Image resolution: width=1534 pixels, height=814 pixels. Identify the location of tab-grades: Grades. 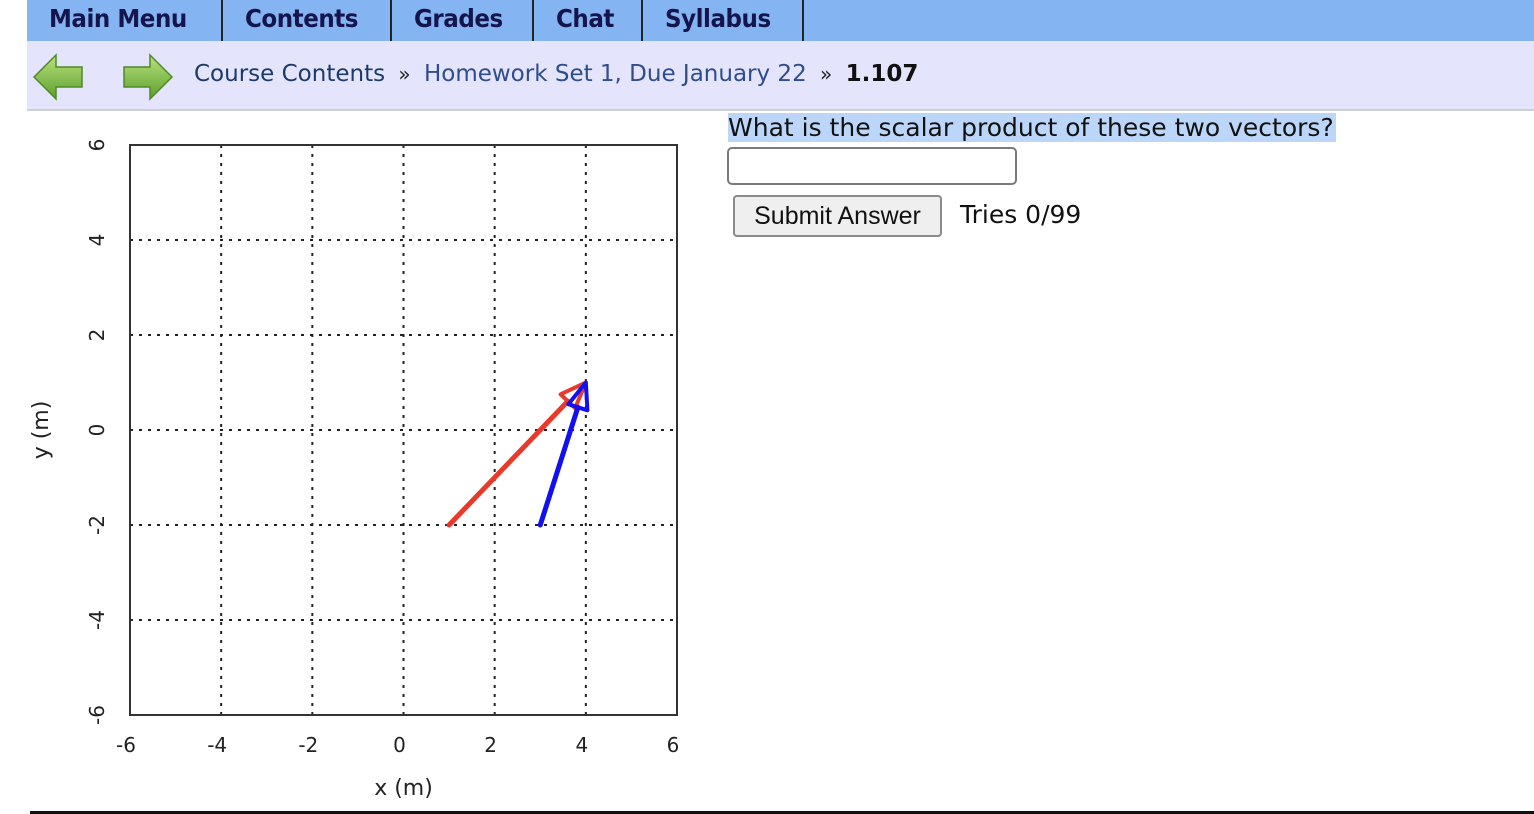
(463, 20).